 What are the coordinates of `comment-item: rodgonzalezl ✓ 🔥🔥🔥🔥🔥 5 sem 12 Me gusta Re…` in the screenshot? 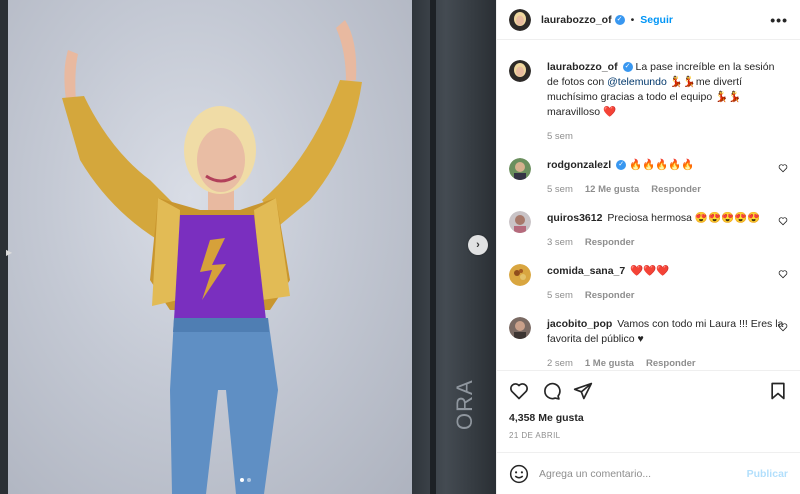 It's located at (648, 176).